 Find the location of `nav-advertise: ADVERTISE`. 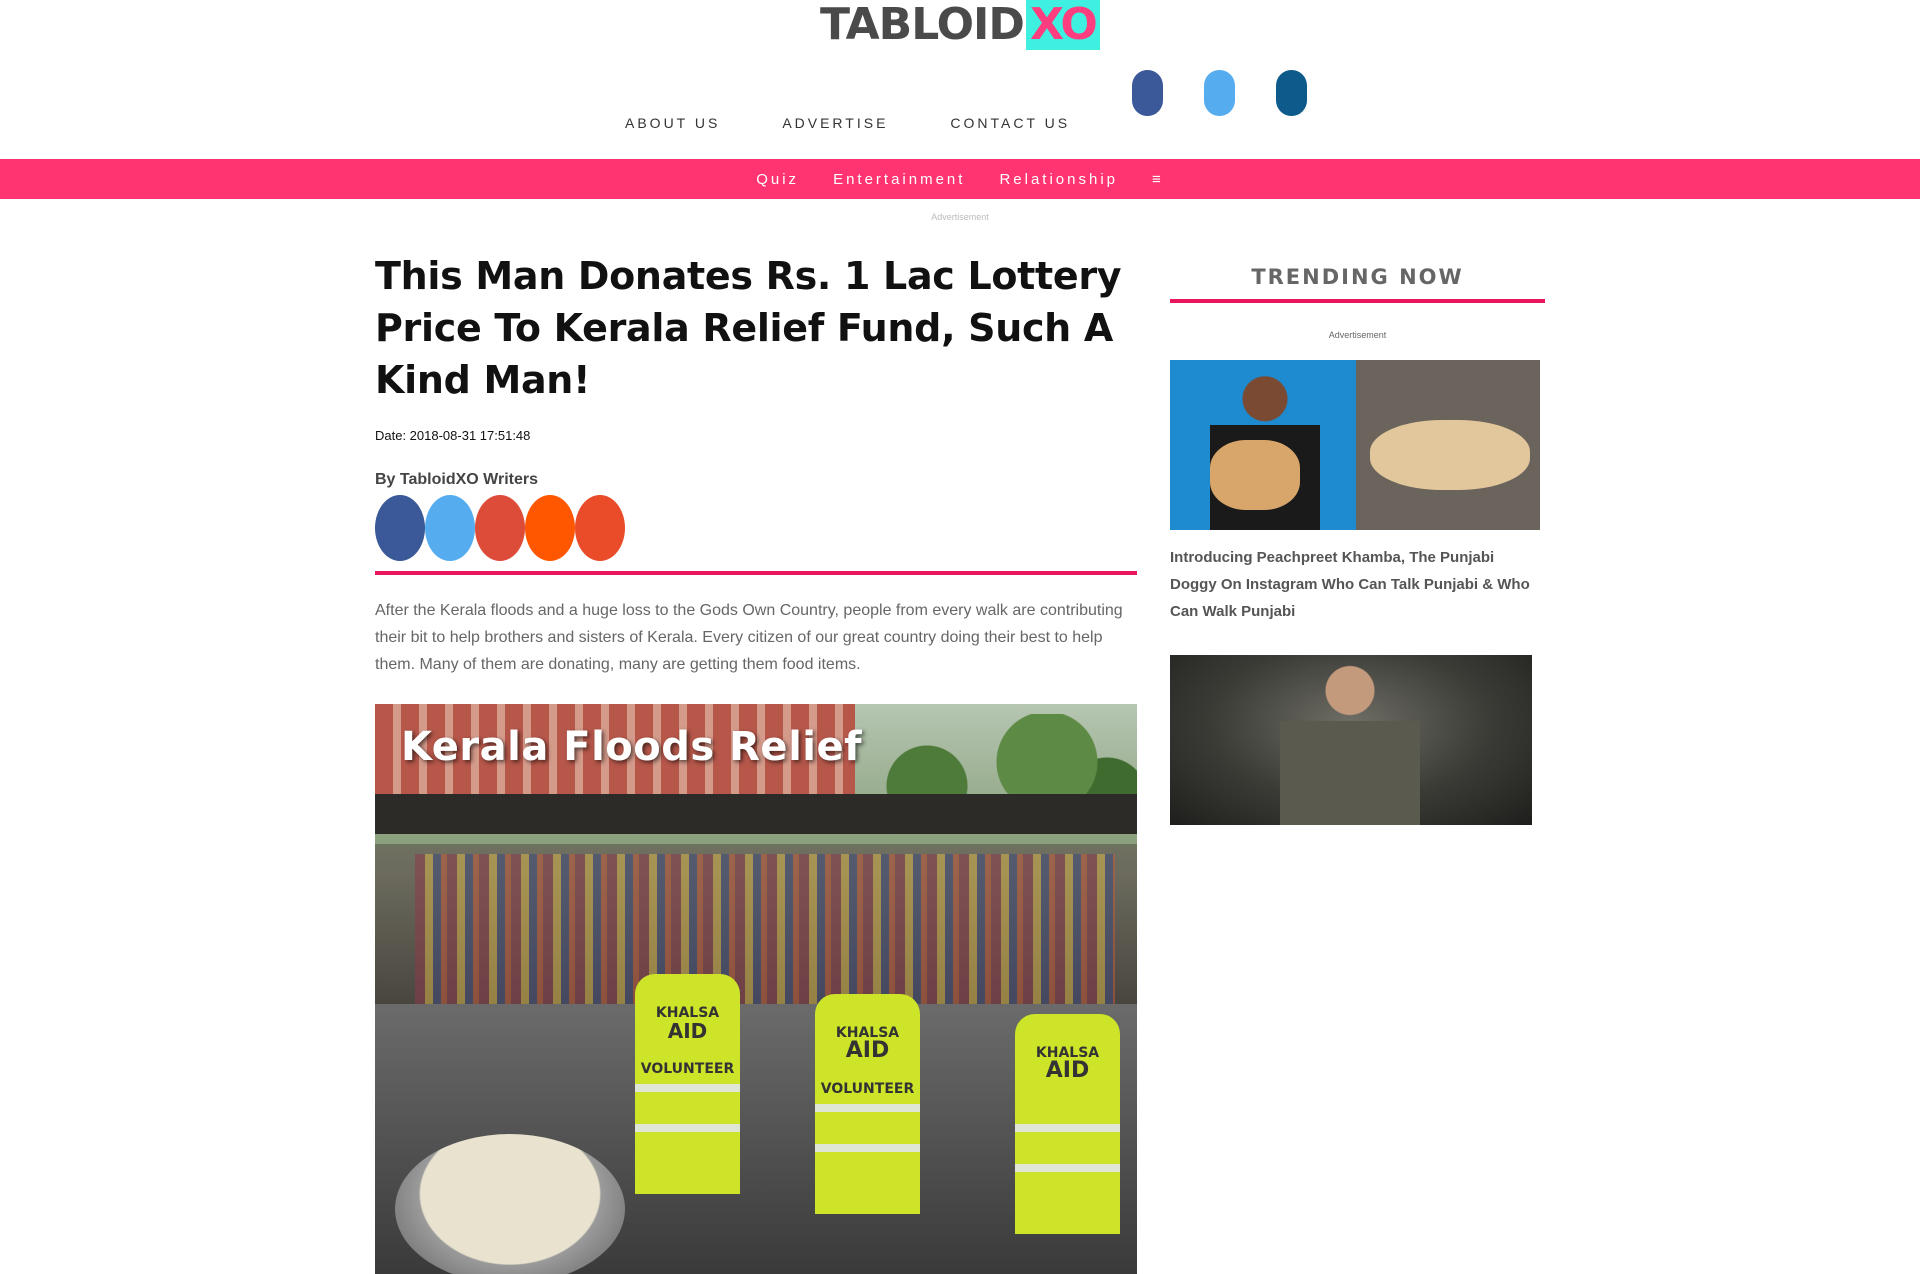

nav-advertise: ADVERTISE is located at coordinates (835, 123).